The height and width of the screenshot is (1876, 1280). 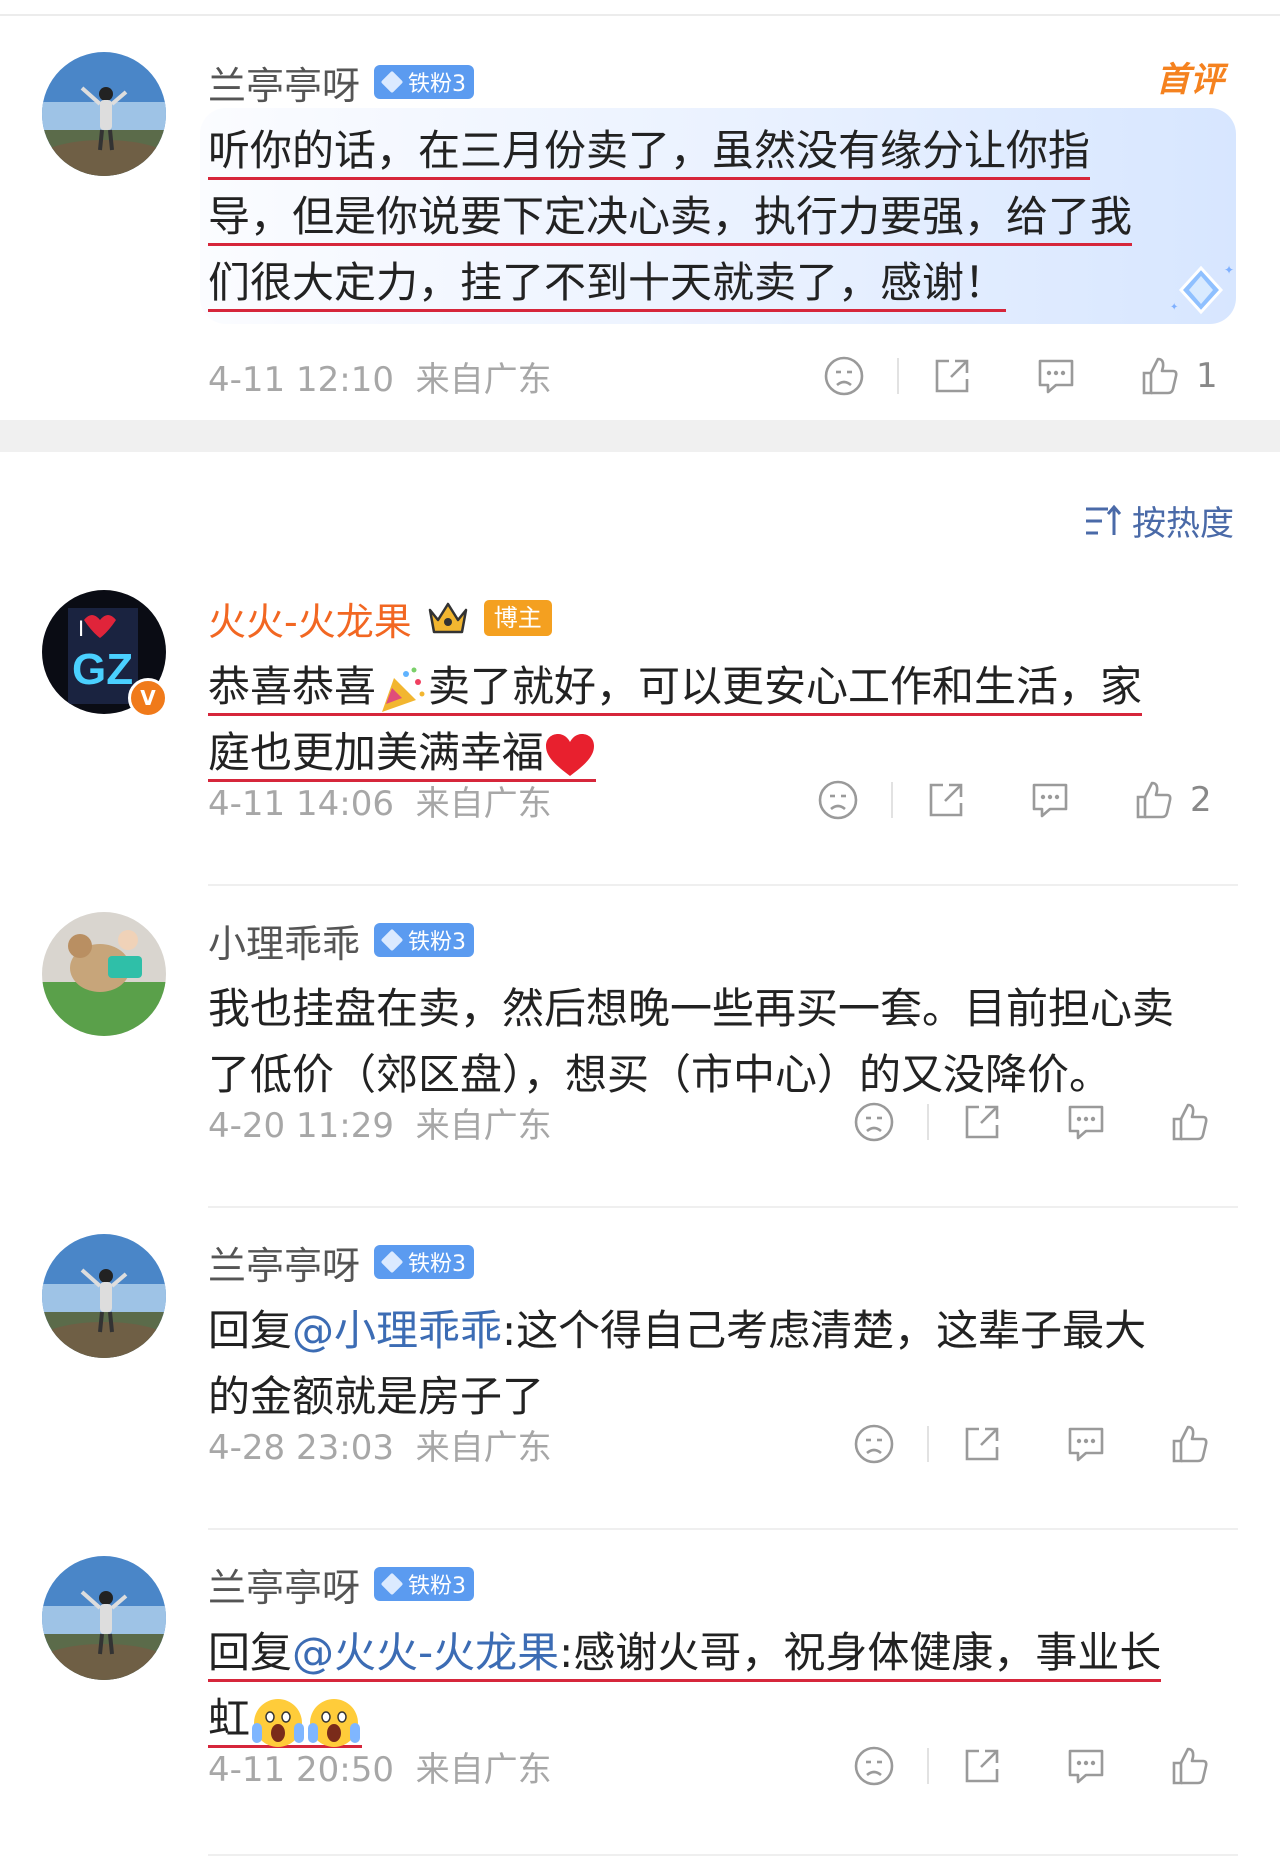 I want to click on comment-header: 小理乖乖 铁粉3, so click(x=341, y=941).